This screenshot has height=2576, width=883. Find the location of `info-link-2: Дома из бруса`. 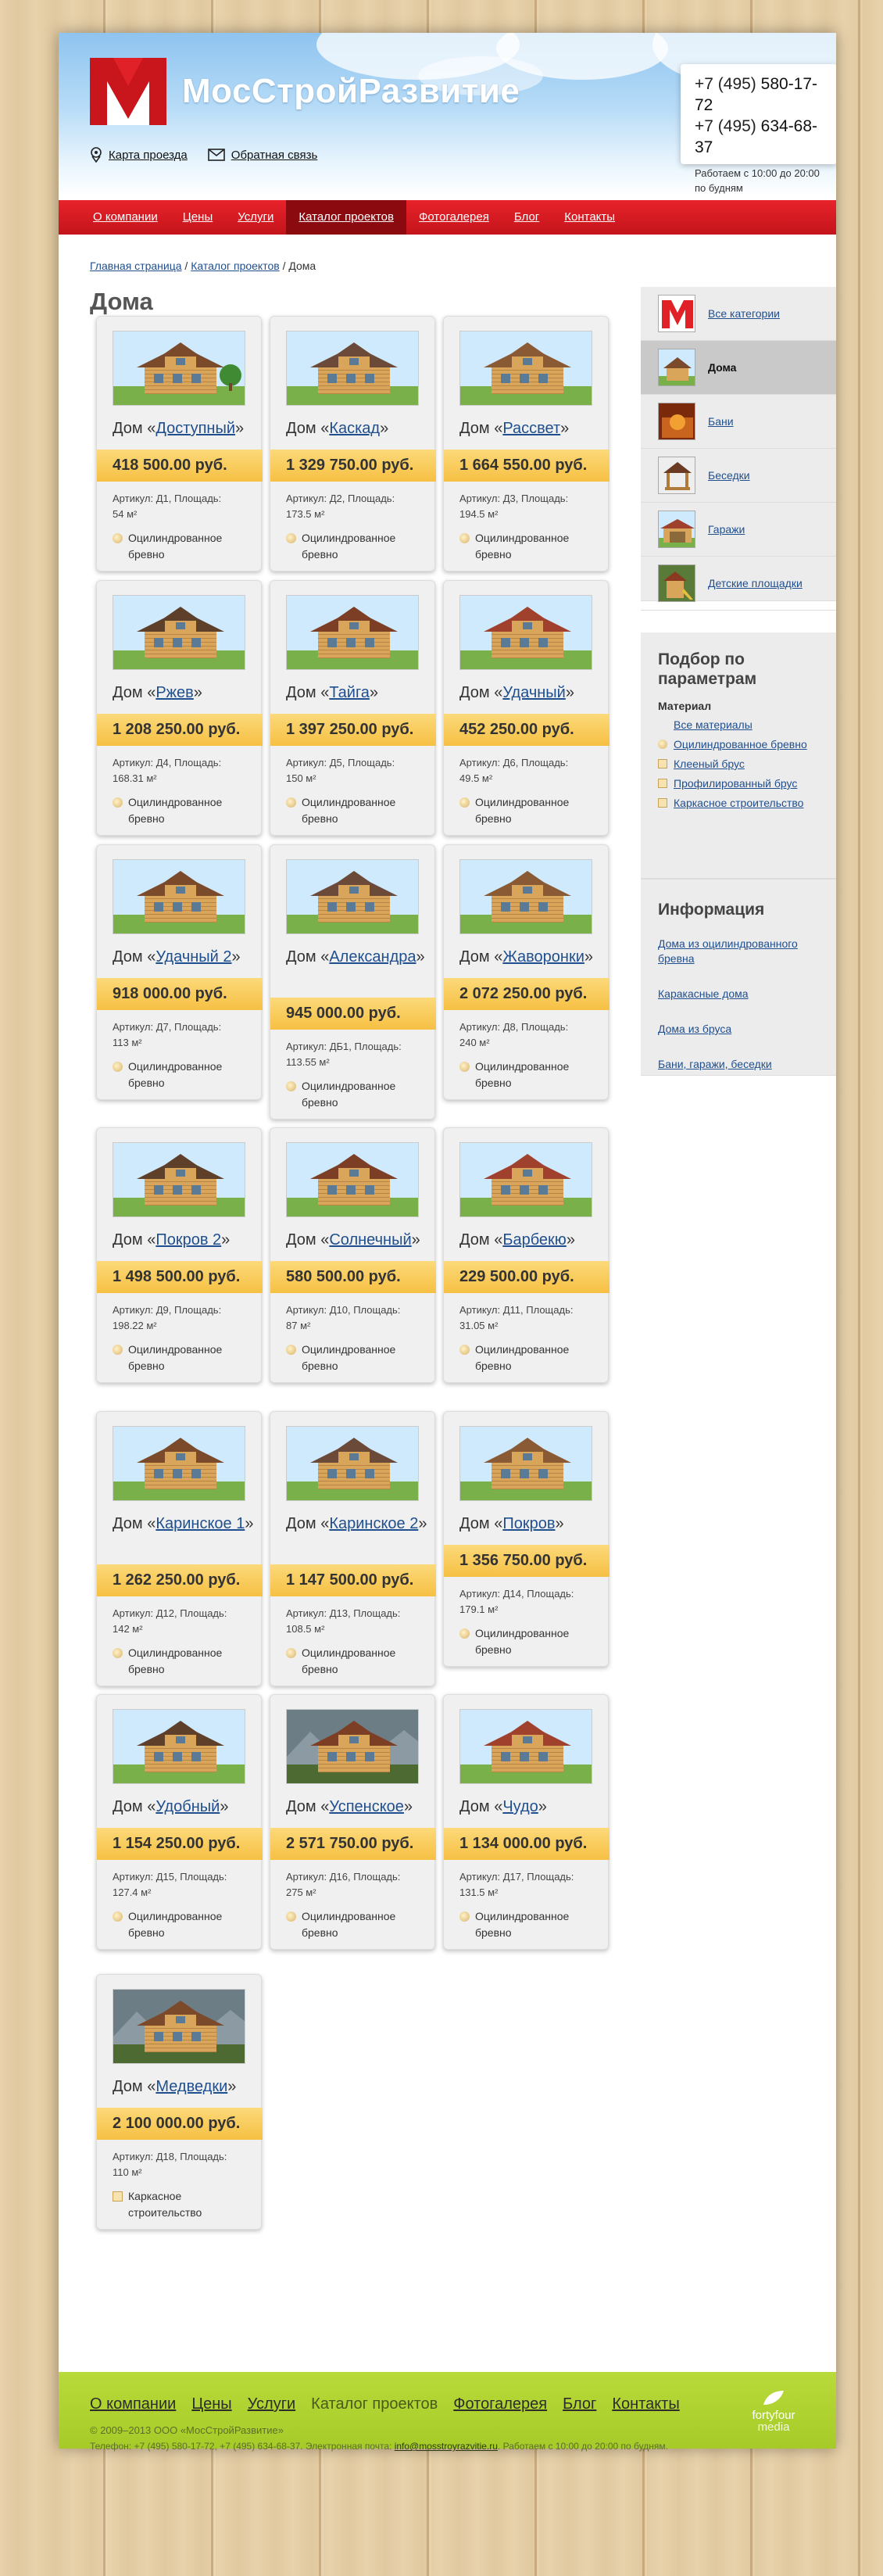

info-link-2: Дома из бруса is located at coordinates (739, 1029).